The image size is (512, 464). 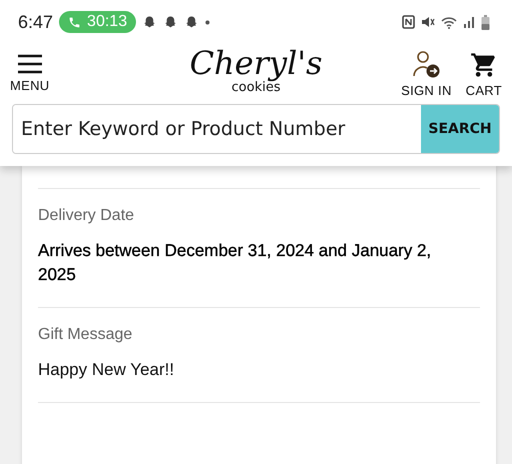 What do you see at coordinates (107, 370) in the screenshot?
I see `section-value: Happy New Year!!` at bounding box center [107, 370].